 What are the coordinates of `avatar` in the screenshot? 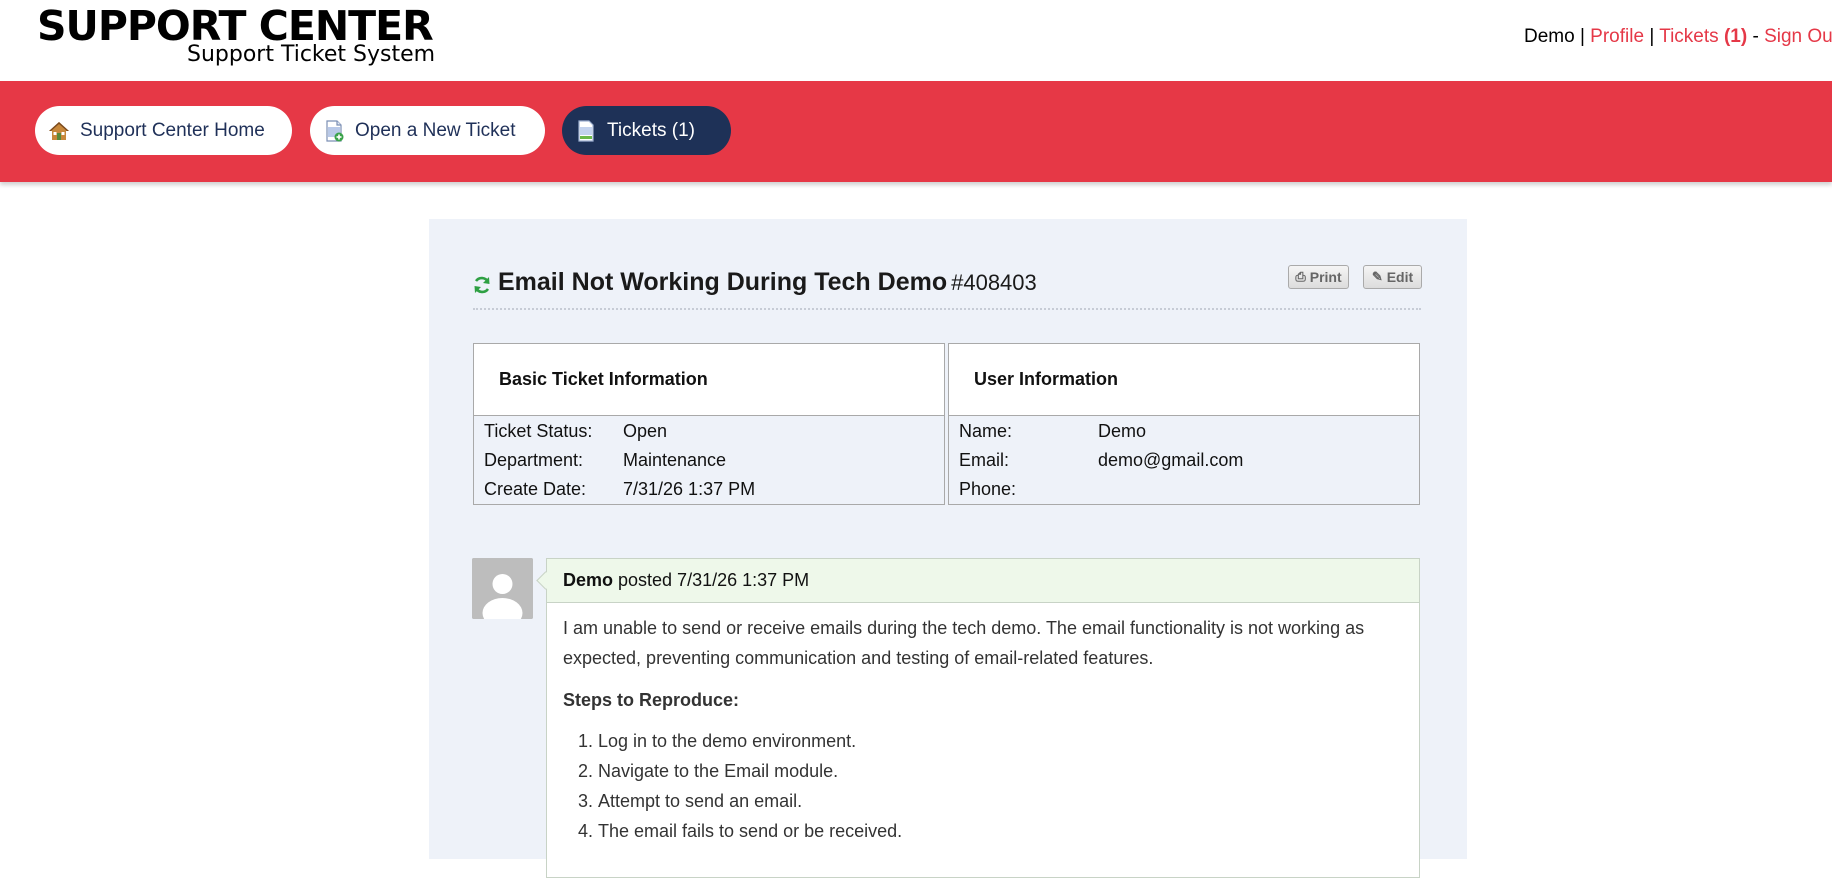 It's located at (502, 588).